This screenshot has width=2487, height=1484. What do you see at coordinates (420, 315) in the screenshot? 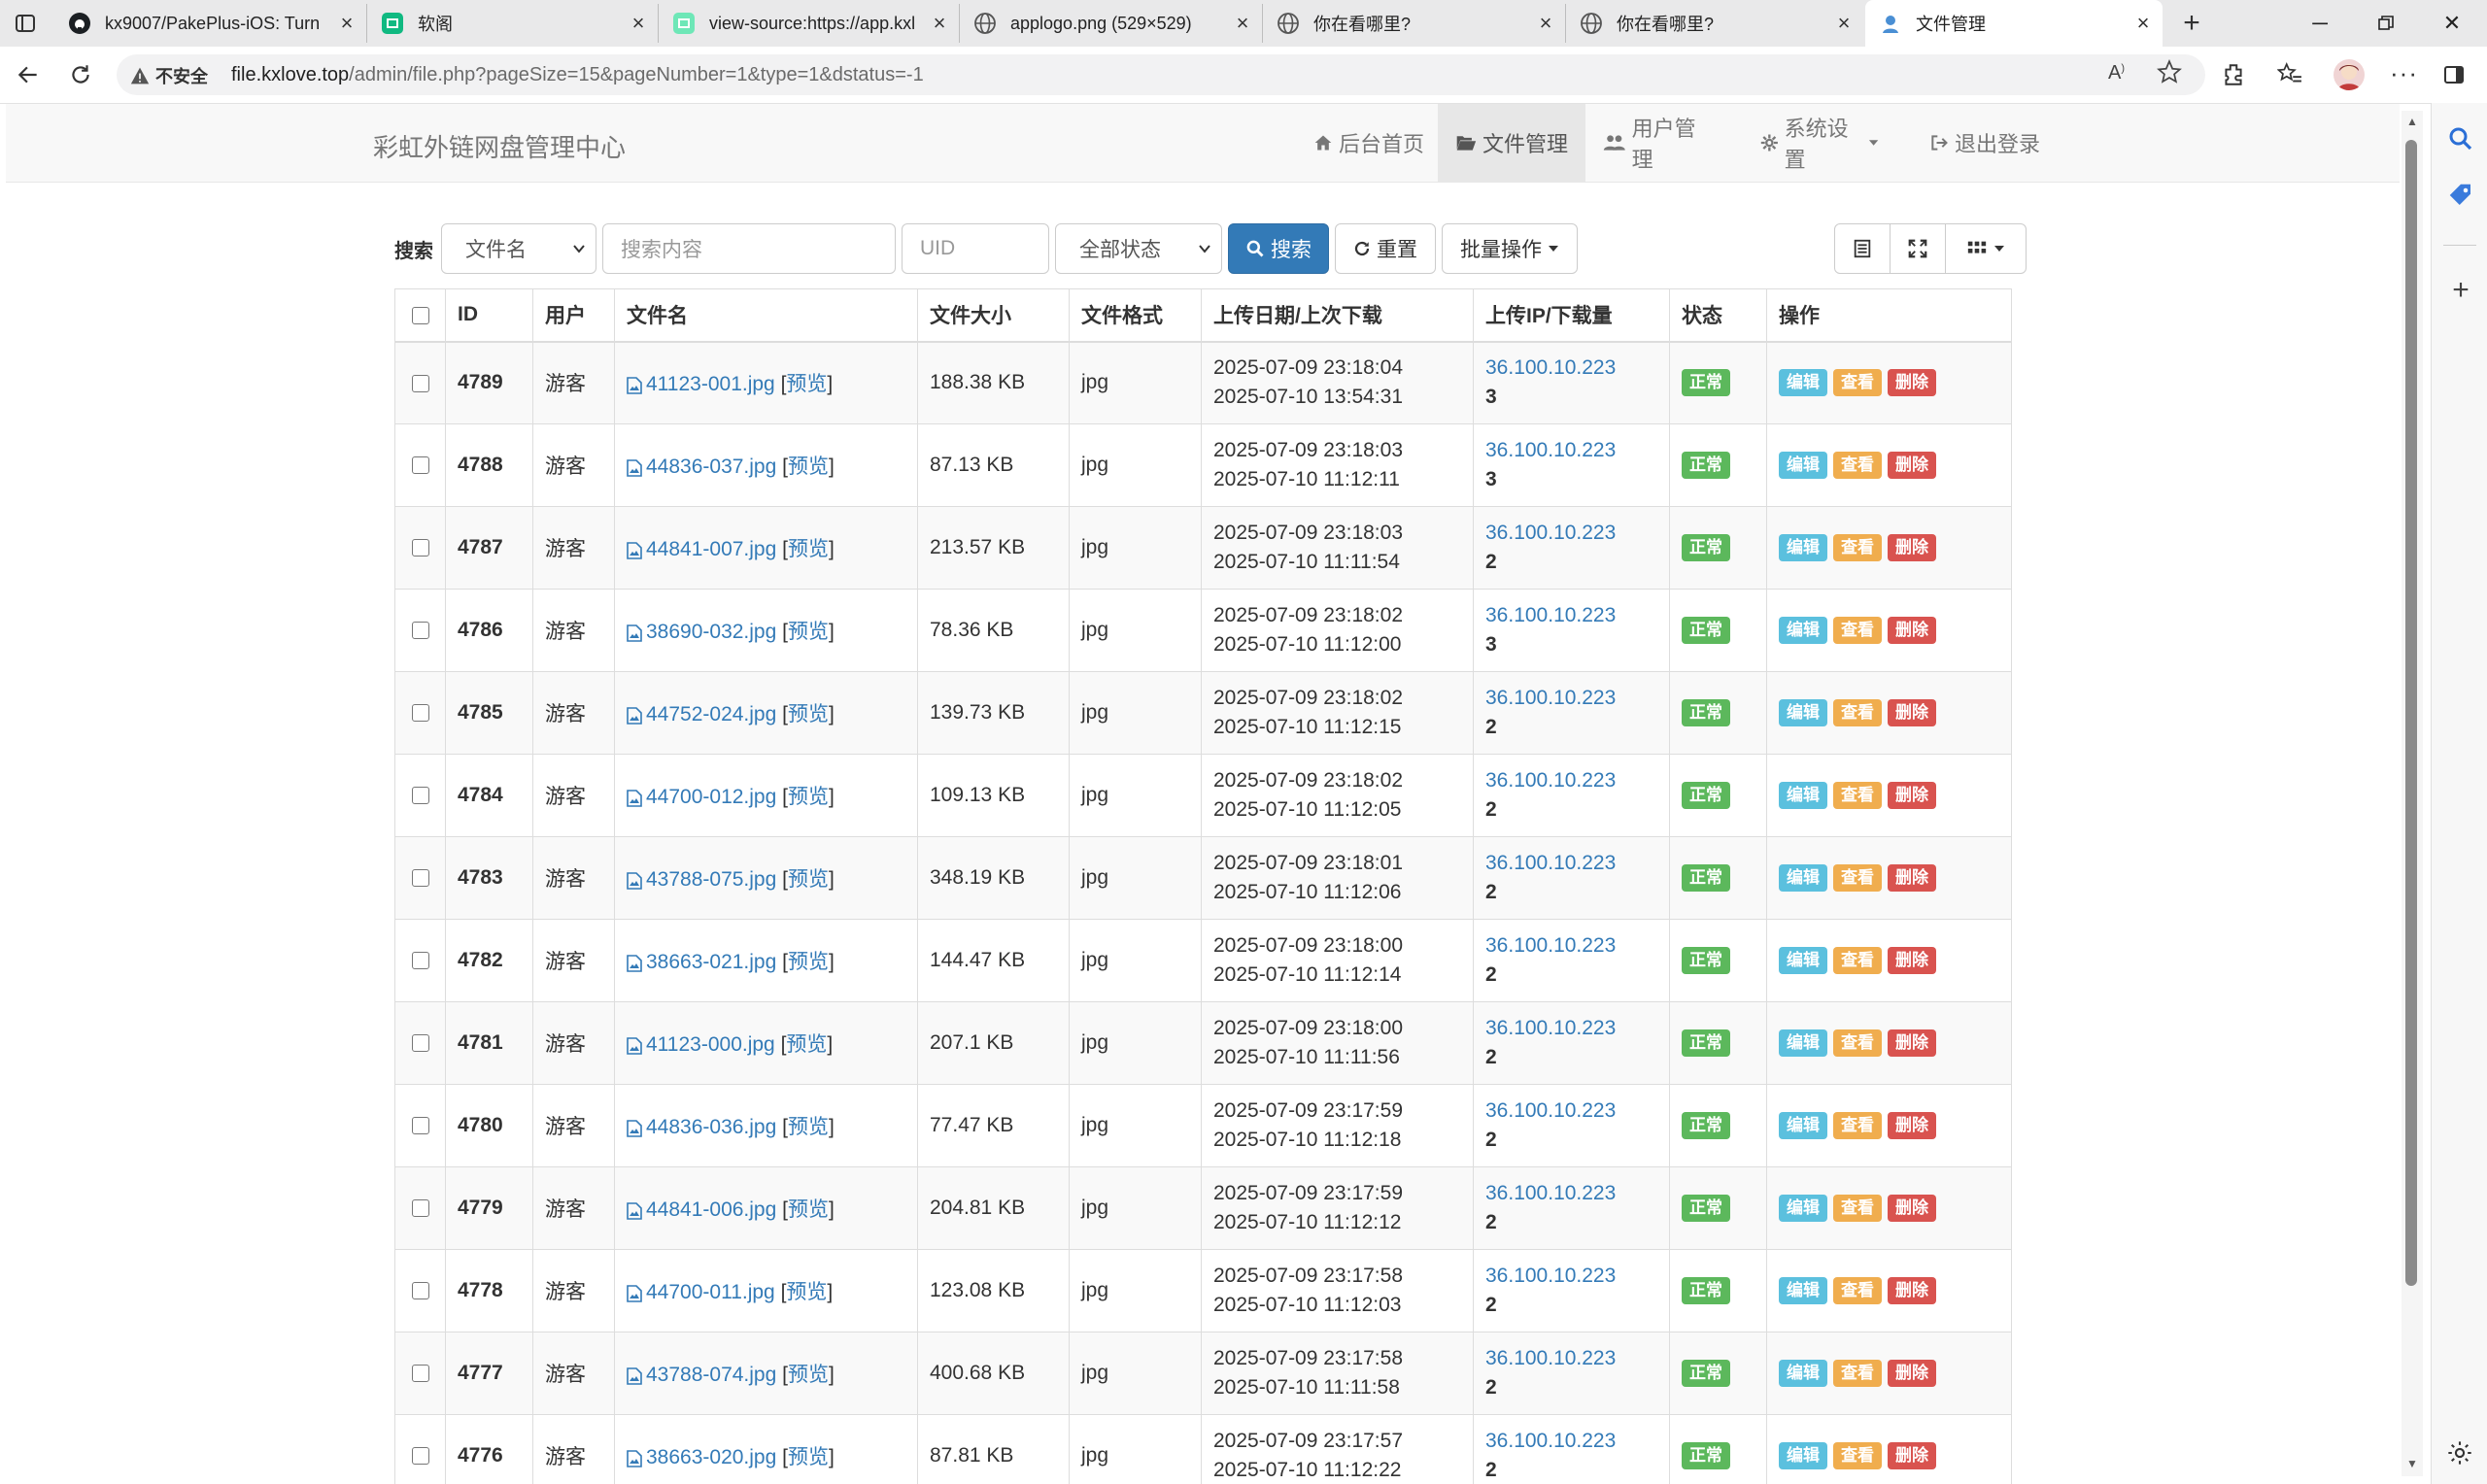
I see `select-all-checkbox` at bounding box center [420, 315].